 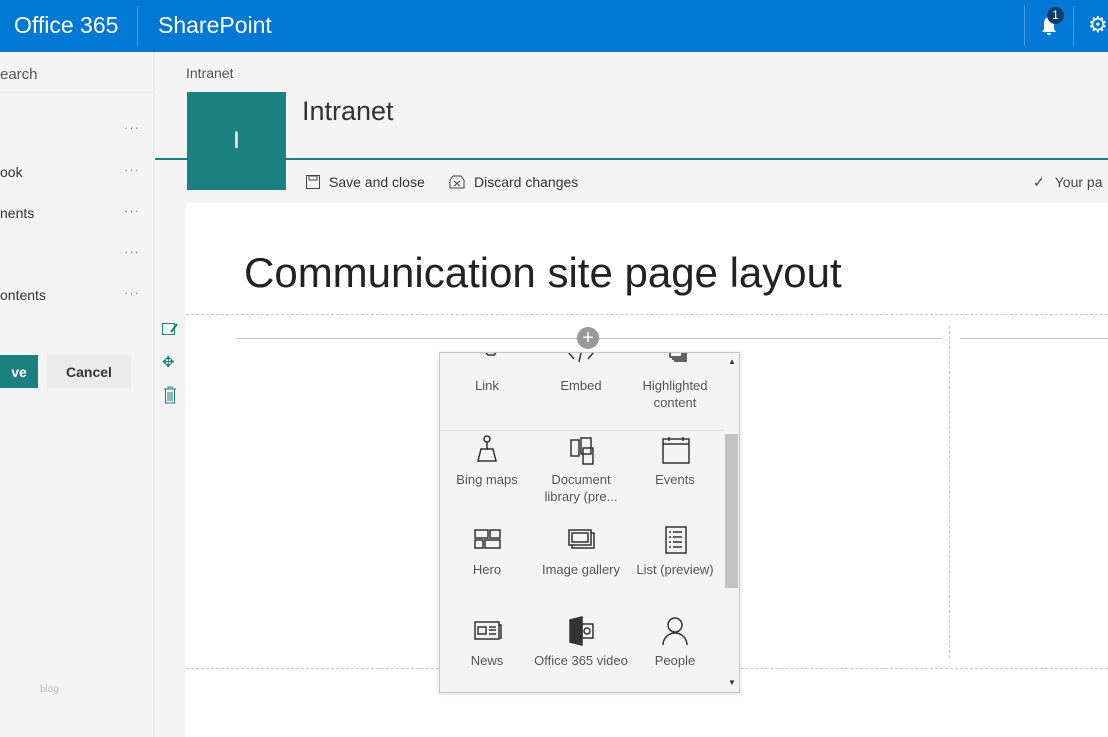 I want to click on discard-icon, so click(x=457, y=182).